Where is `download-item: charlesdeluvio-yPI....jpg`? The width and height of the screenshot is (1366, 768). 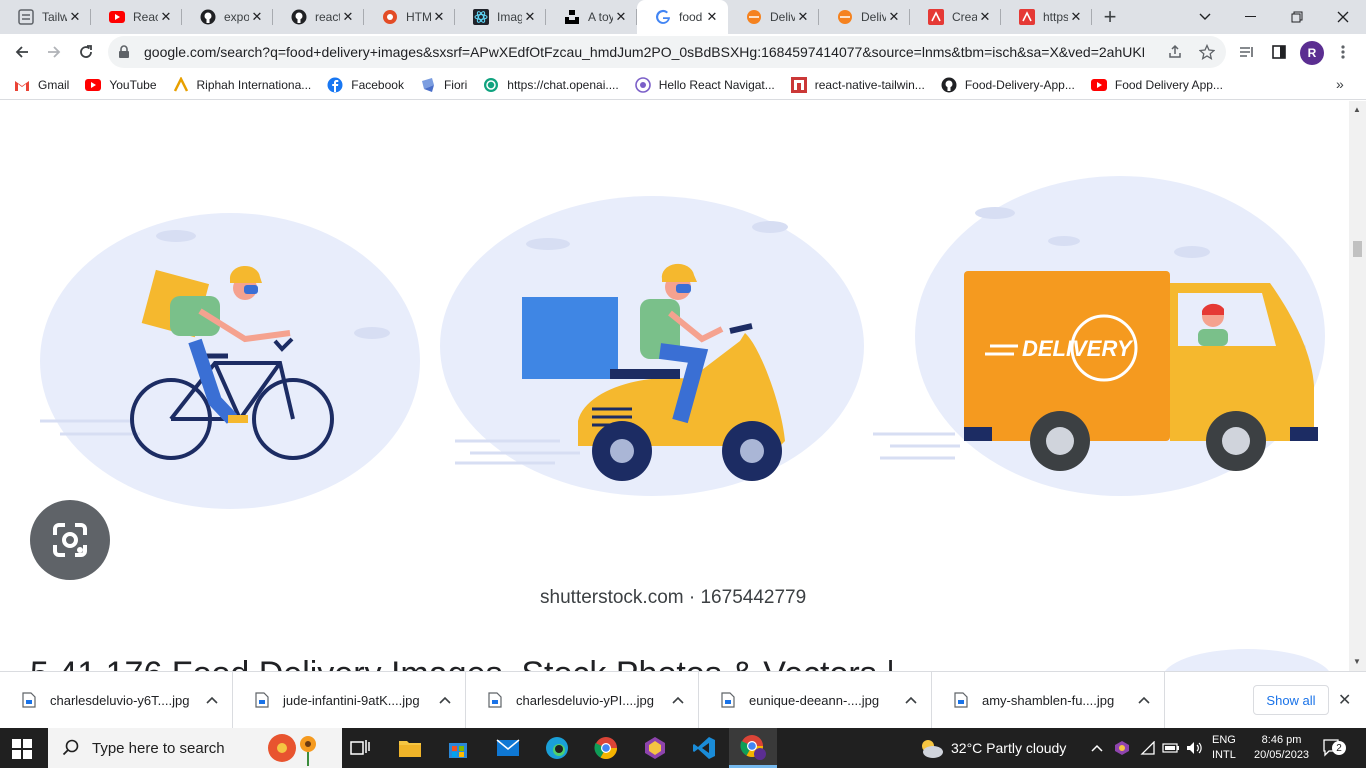
download-item: charlesdeluvio-yPI....jpg is located at coordinates (582, 700).